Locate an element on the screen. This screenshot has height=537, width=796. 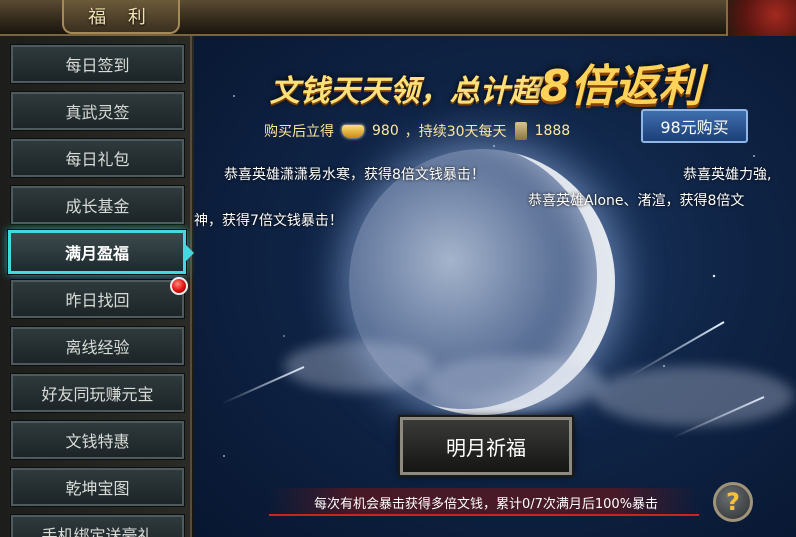
reward-middle: ，持续30天每天 is located at coordinates (455, 132).